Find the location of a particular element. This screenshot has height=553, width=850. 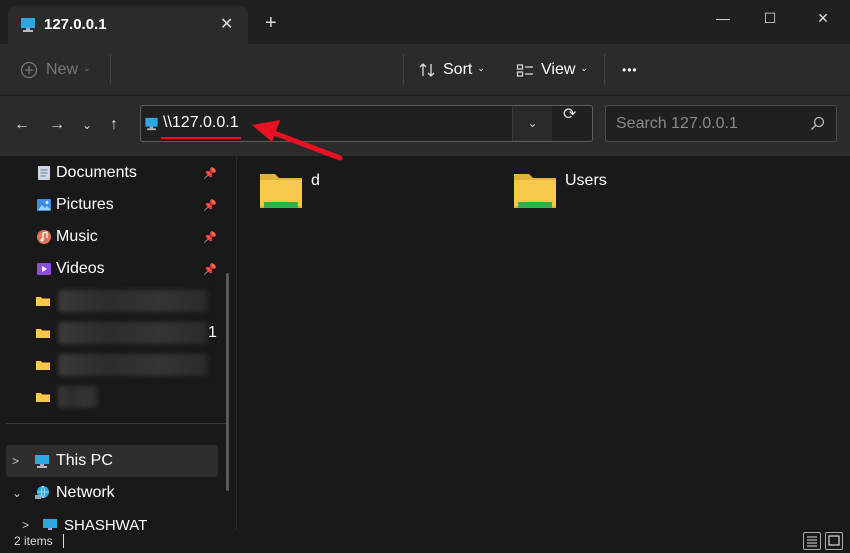

see-more-button: ••• is located at coordinates (630, 70).